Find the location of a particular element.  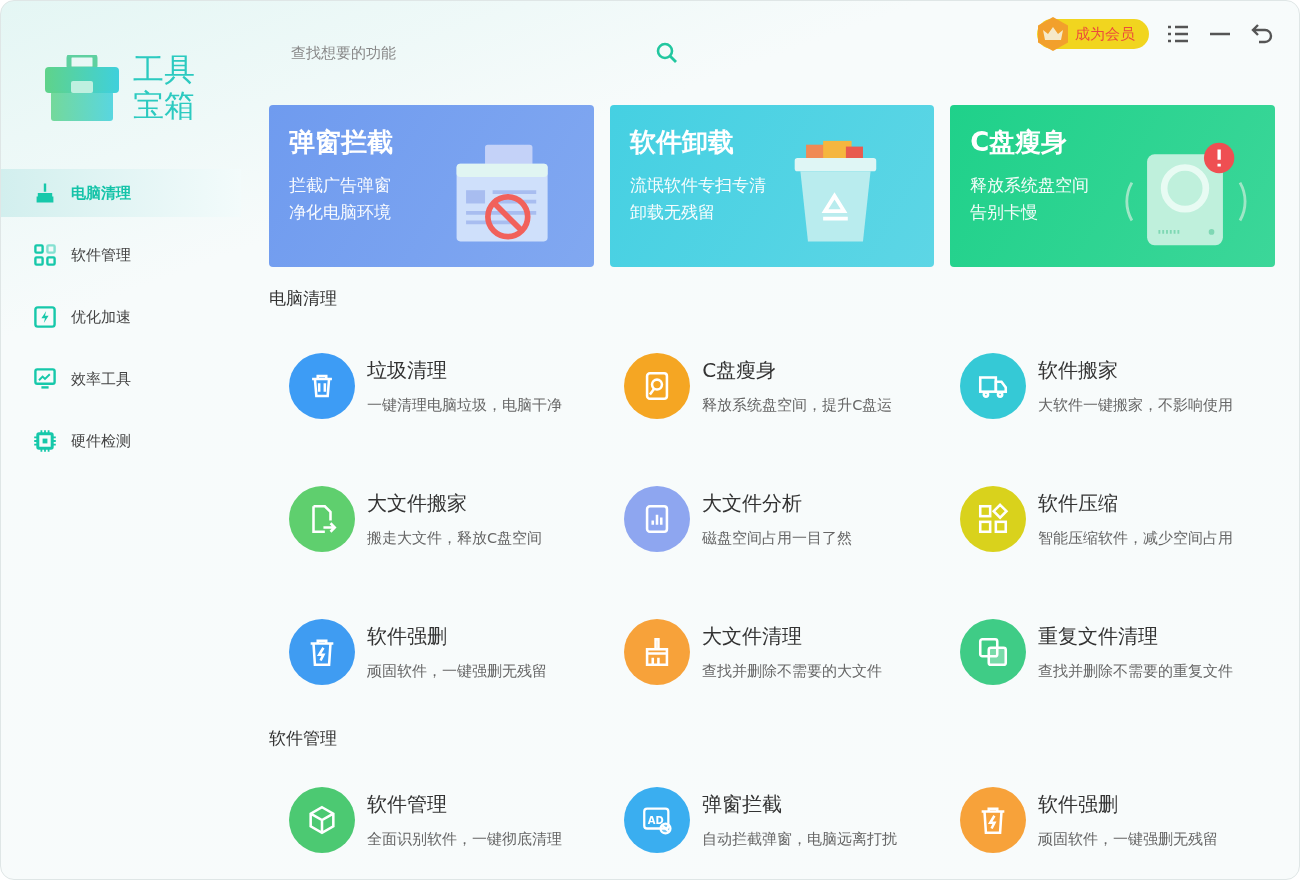

search-icon is located at coordinates (667, 53).